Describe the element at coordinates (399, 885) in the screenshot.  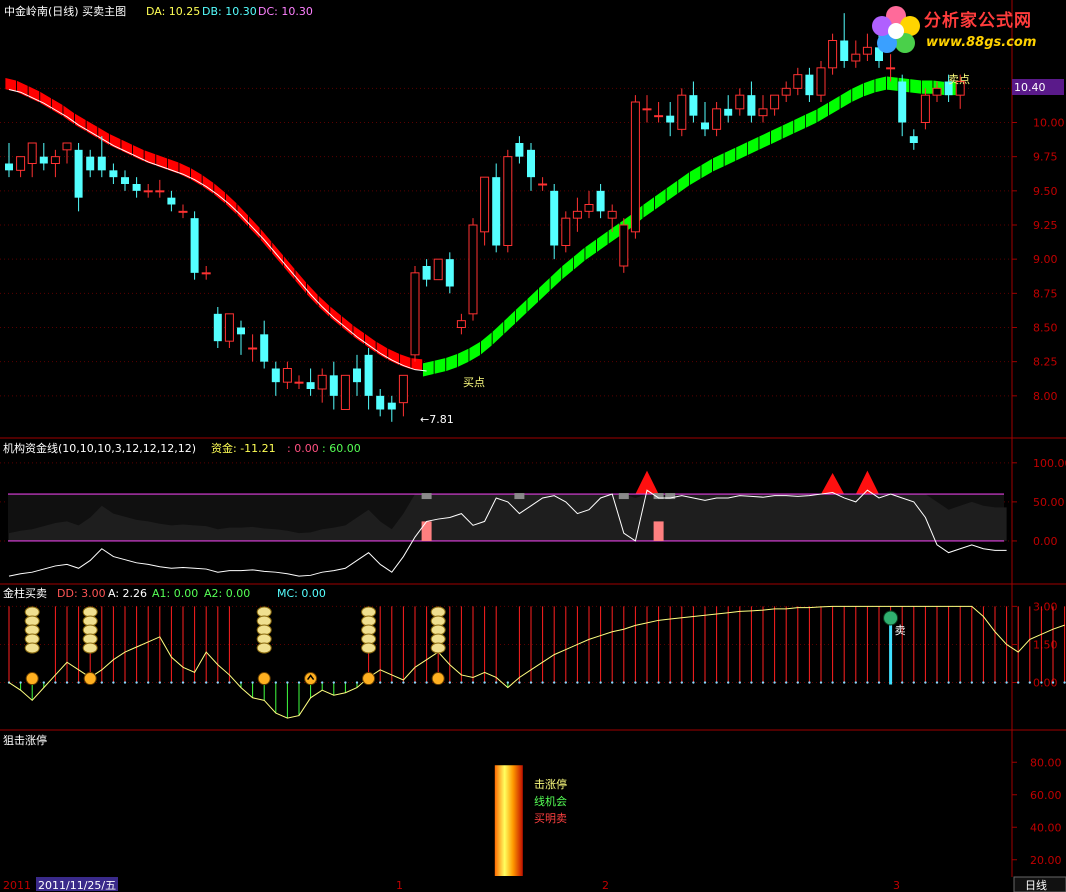
I see `month-1-label: 1` at that location.